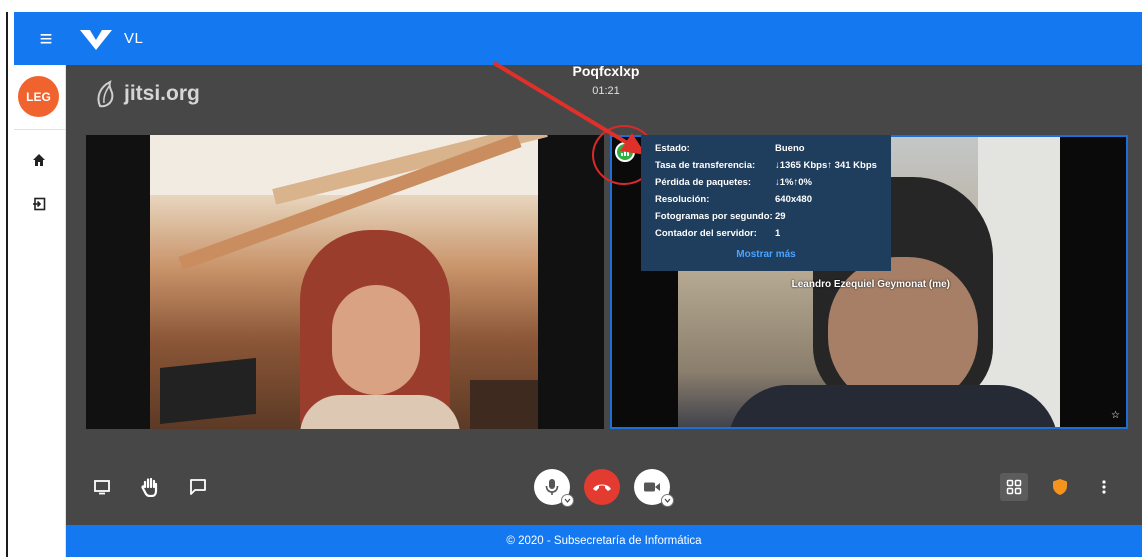  I want to click on star-icon: ☆, so click(1115, 415).